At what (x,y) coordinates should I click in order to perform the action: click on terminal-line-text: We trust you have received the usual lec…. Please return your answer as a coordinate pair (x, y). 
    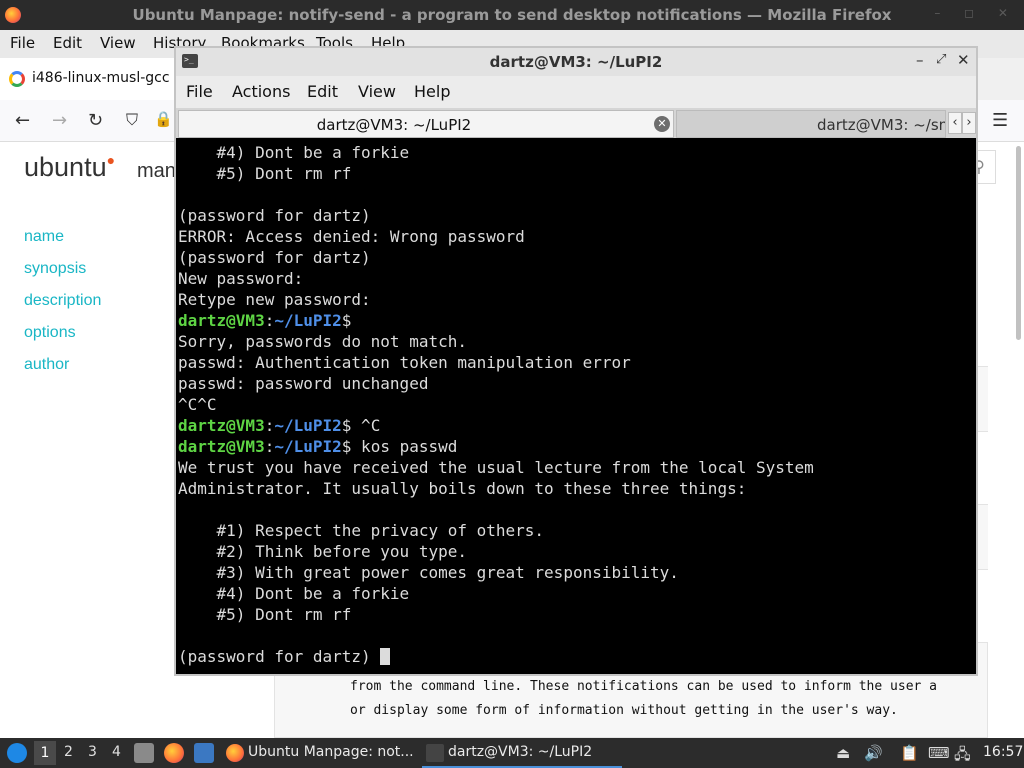
    Looking at the image, I should click on (496, 467).